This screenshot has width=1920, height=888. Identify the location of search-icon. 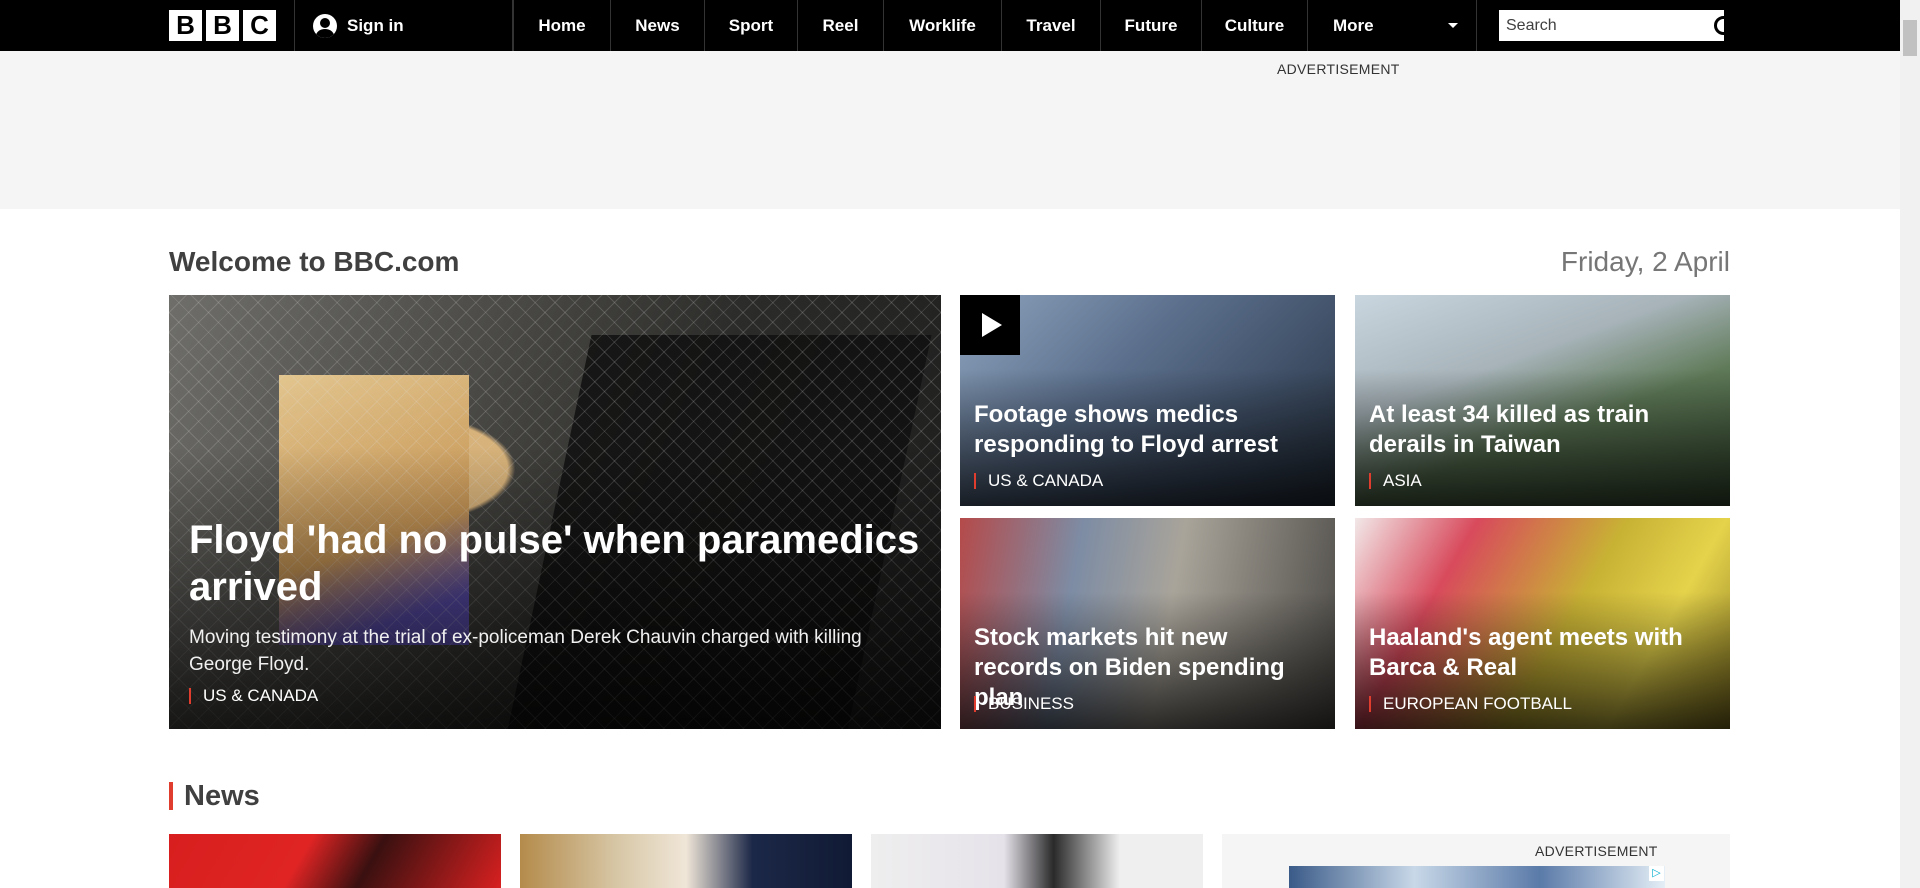
(1723, 26).